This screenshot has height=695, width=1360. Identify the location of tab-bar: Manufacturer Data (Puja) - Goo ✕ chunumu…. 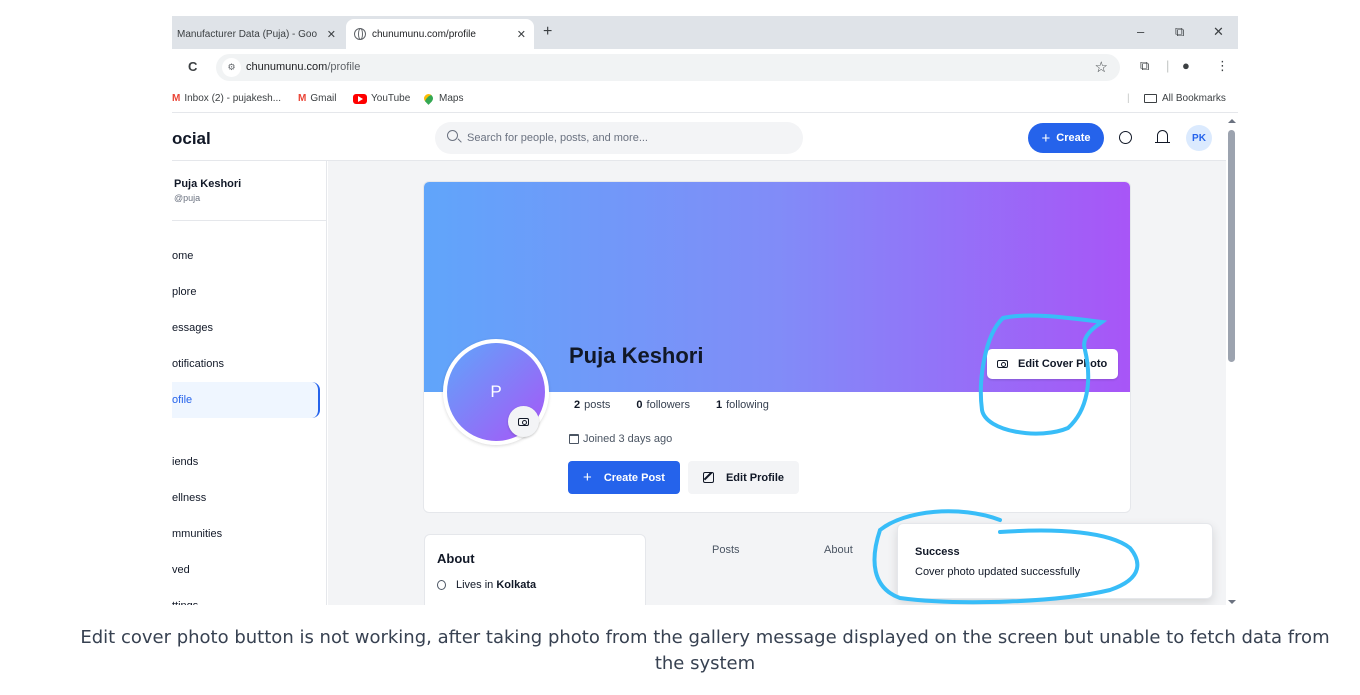
(705, 32).